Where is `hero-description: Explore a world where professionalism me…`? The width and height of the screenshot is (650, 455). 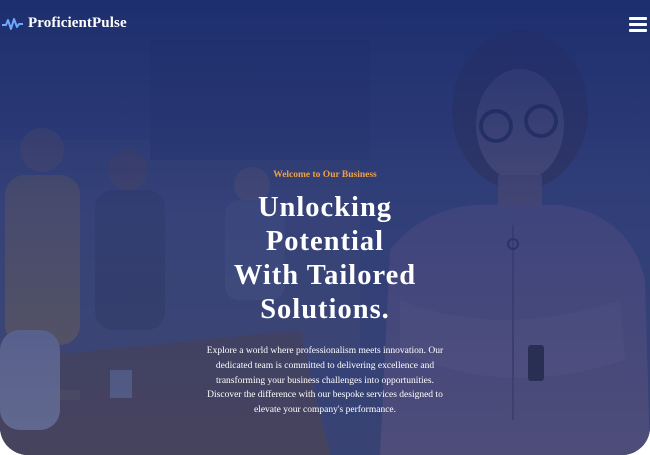 hero-description: Explore a world where professionalism me… is located at coordinates (325, 381).